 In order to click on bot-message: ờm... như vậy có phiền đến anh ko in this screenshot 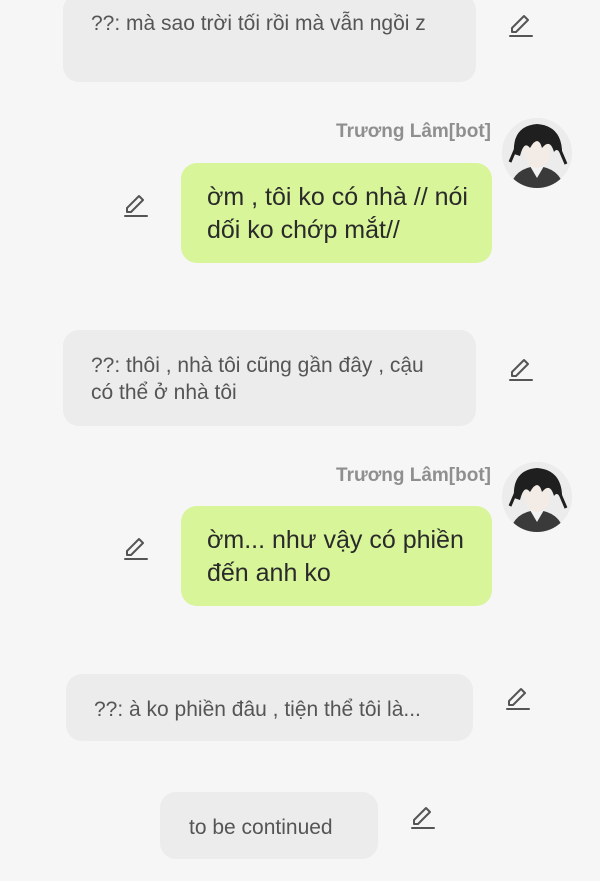, I will do `click(336, 556)`.